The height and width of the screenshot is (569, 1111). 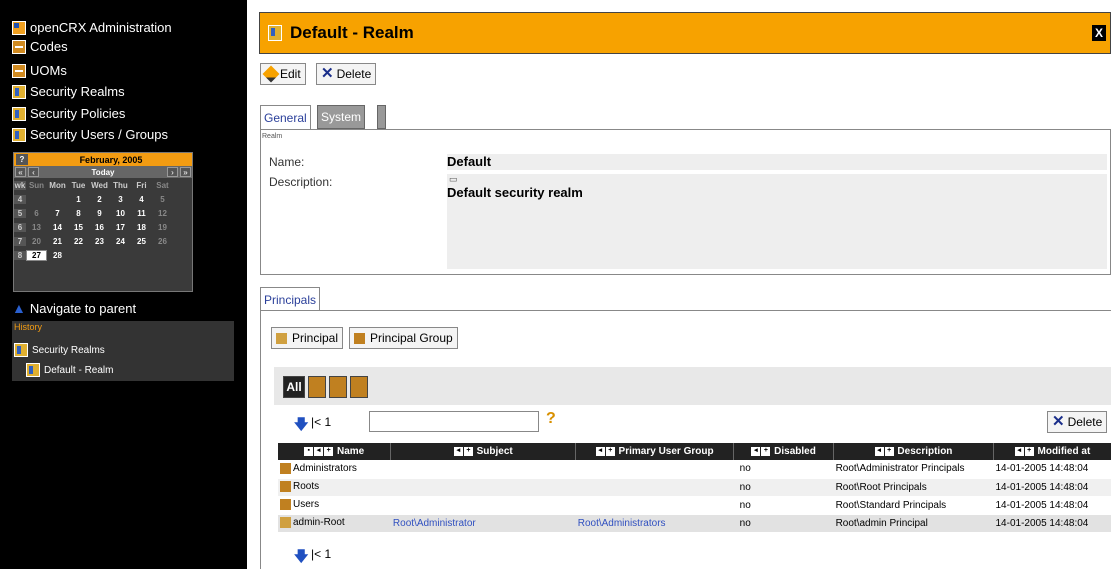 I want to click on calendar-day: 19, so click(x=162, y=227).